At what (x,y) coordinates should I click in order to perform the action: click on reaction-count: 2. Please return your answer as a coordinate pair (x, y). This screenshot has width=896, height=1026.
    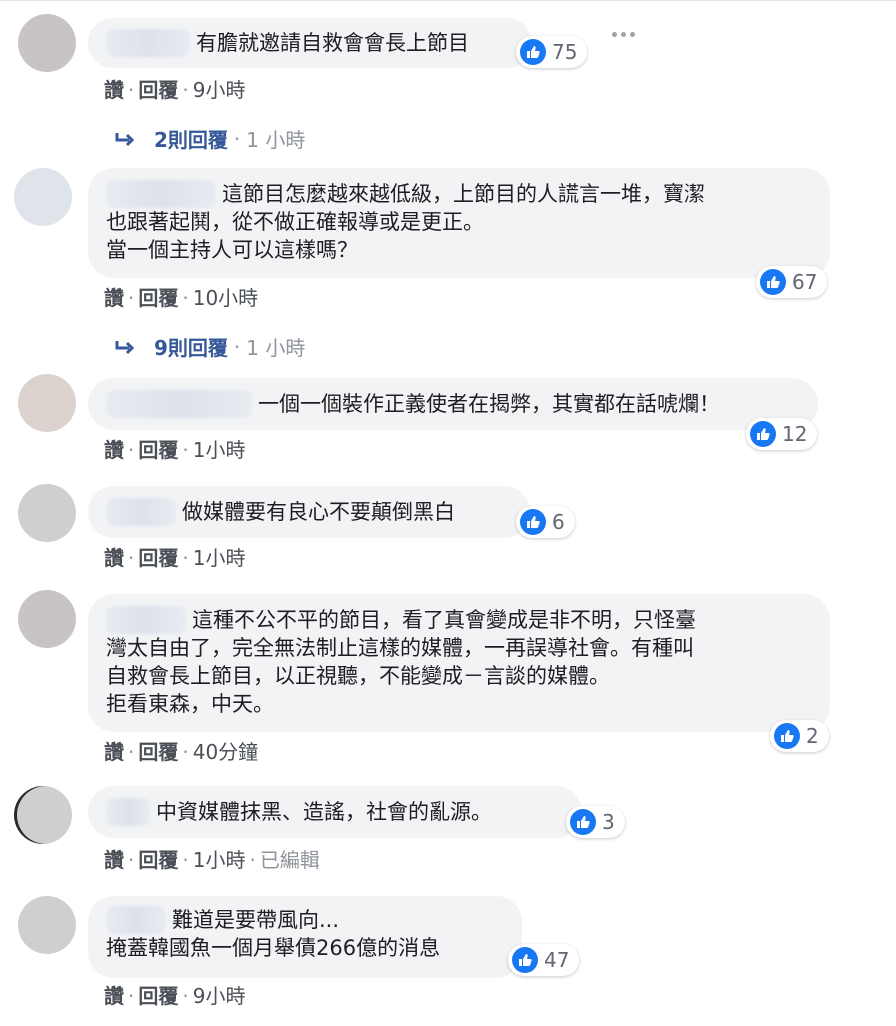
    Looking at the image, I should click on (799, 736).